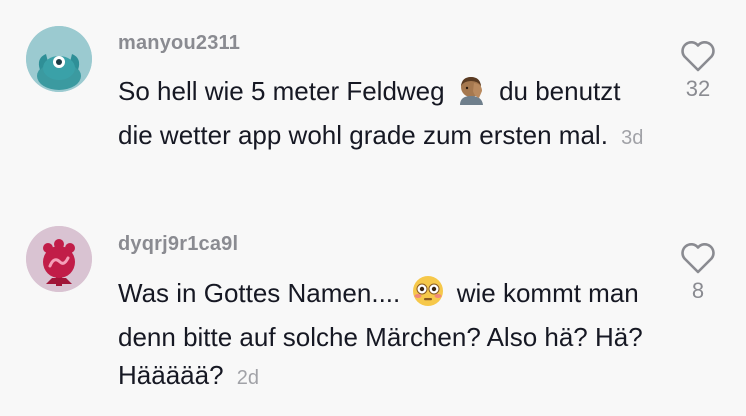 Image resolution: width=746 pixels, height=416 pixels. I want to click on like-button: 8, so click(698, 273).